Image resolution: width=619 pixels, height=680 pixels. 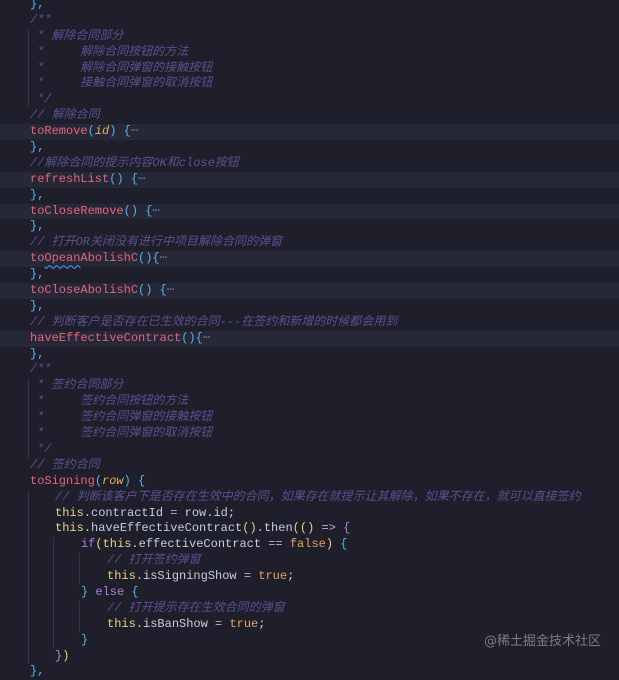 I want to click on code-token: * 解除合同部分, so click(x=80, y=35).